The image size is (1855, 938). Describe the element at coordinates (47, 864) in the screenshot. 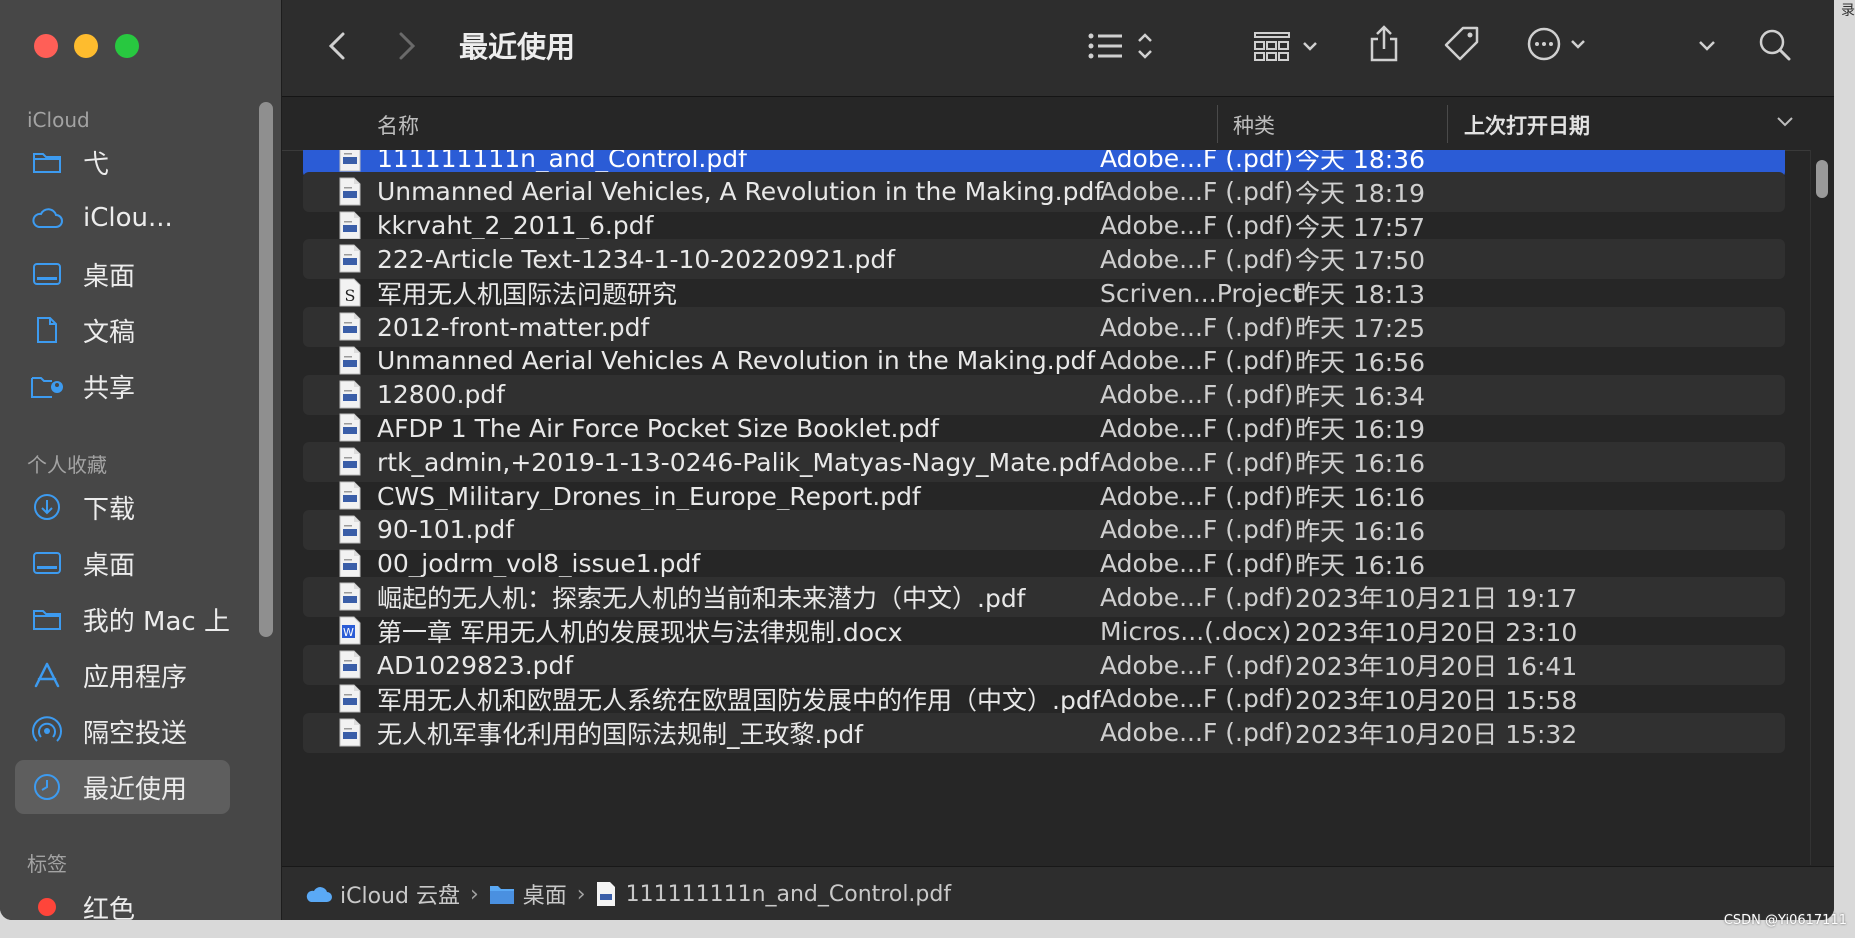

I see `sidebar-section-tags: 标签` at that location.